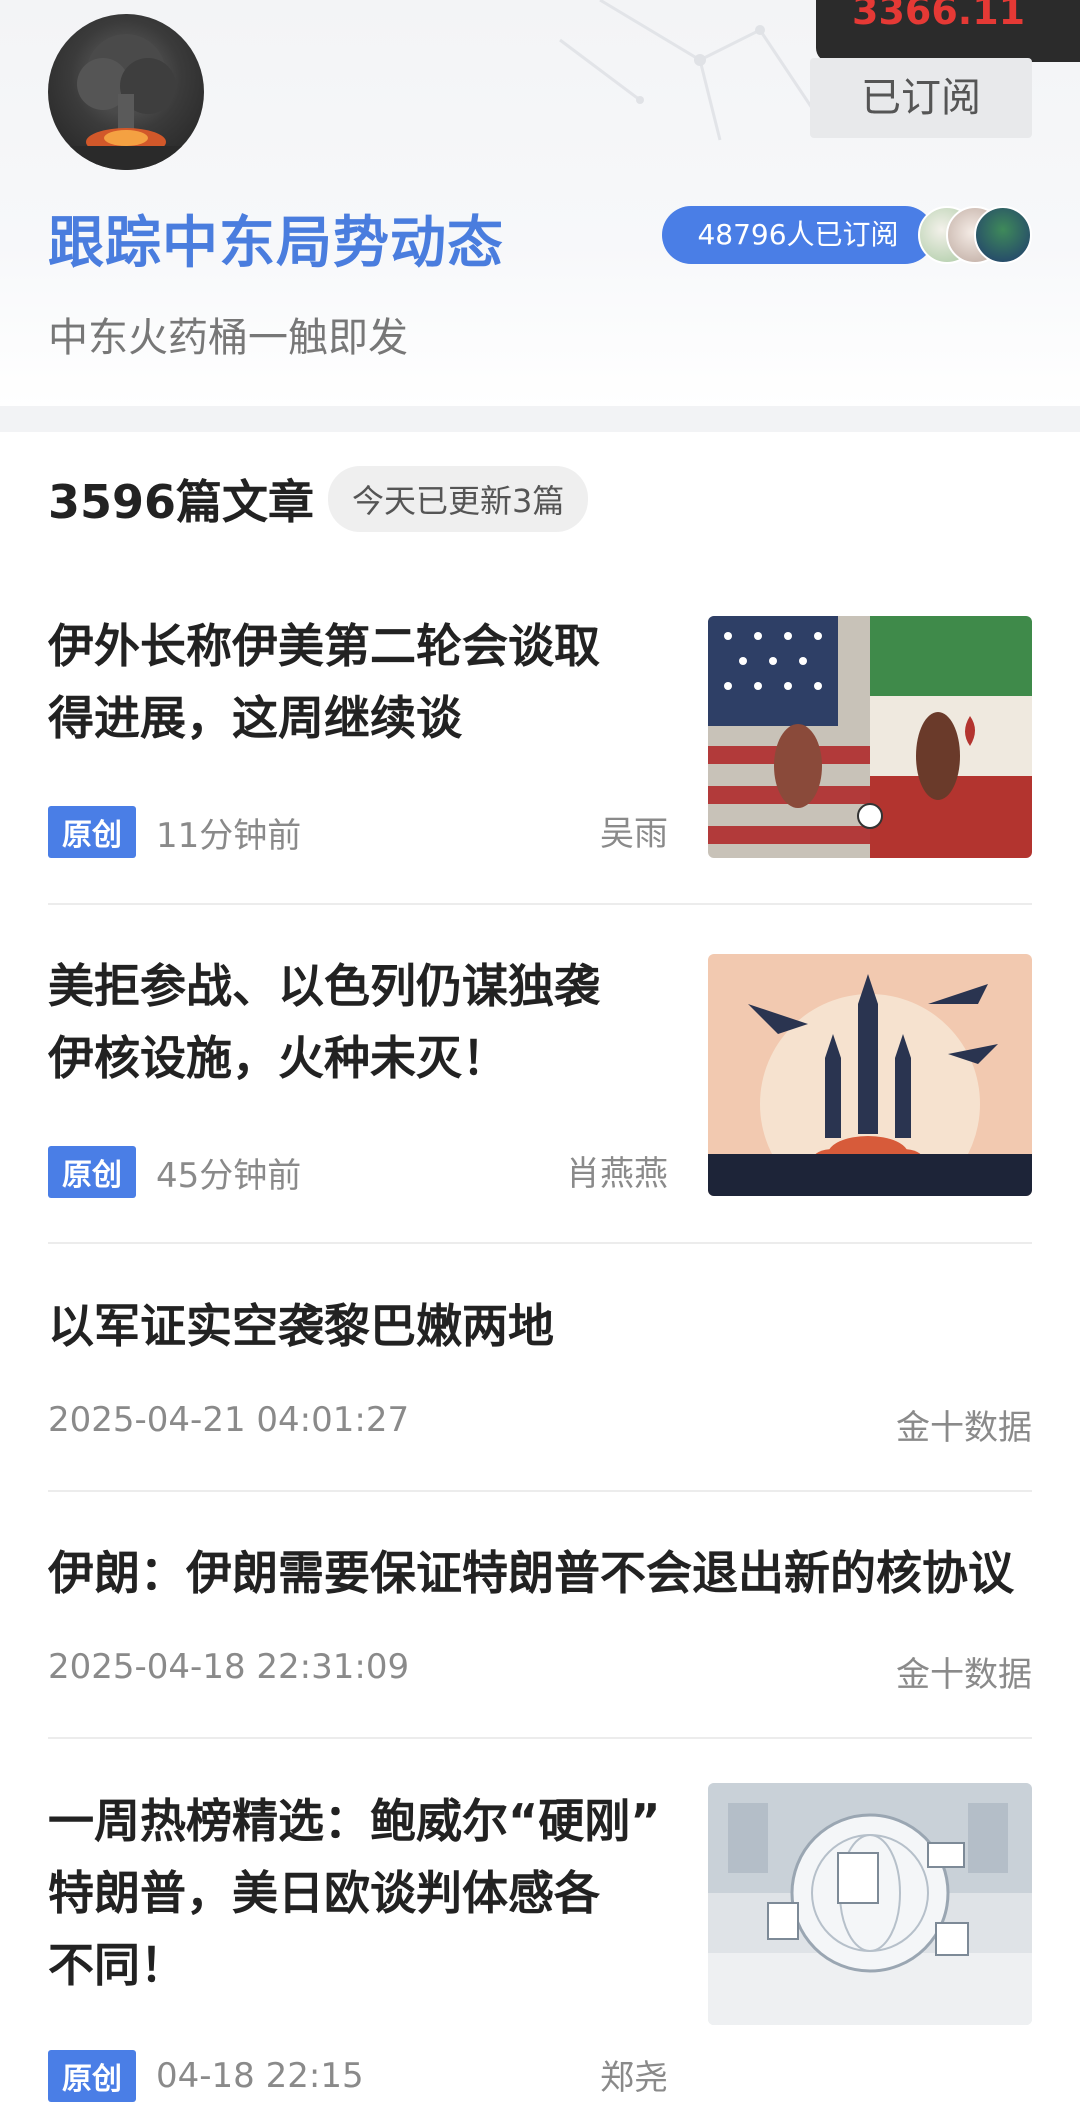 This screenshot has width=1080, height=2124. I want to click on topic-title: 跟踪中东局势动态, so click(276, 243).